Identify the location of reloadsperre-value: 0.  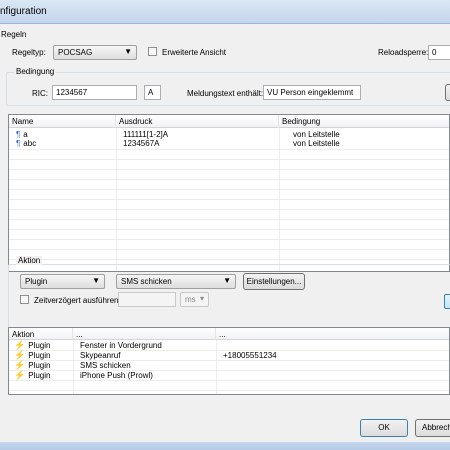
(434, 52).